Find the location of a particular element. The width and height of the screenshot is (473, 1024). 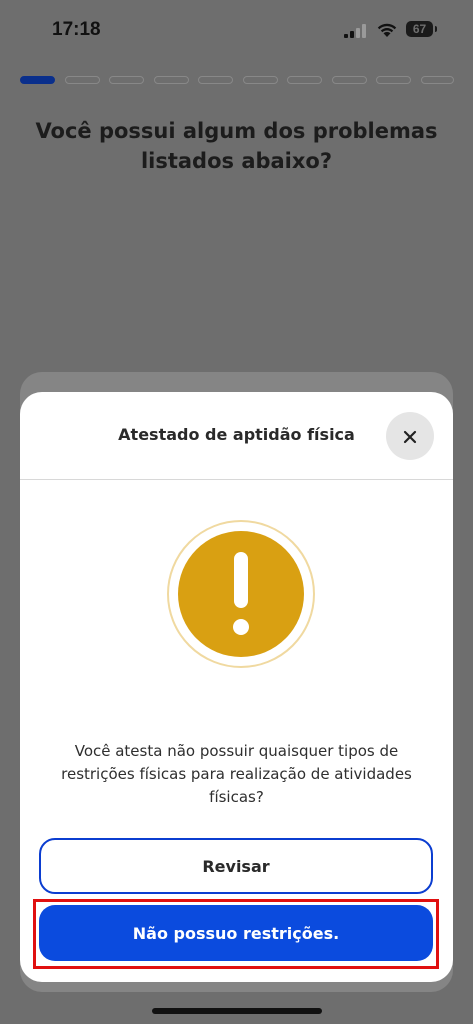

battery-icon: 67 is located at coordinates (421, 29).